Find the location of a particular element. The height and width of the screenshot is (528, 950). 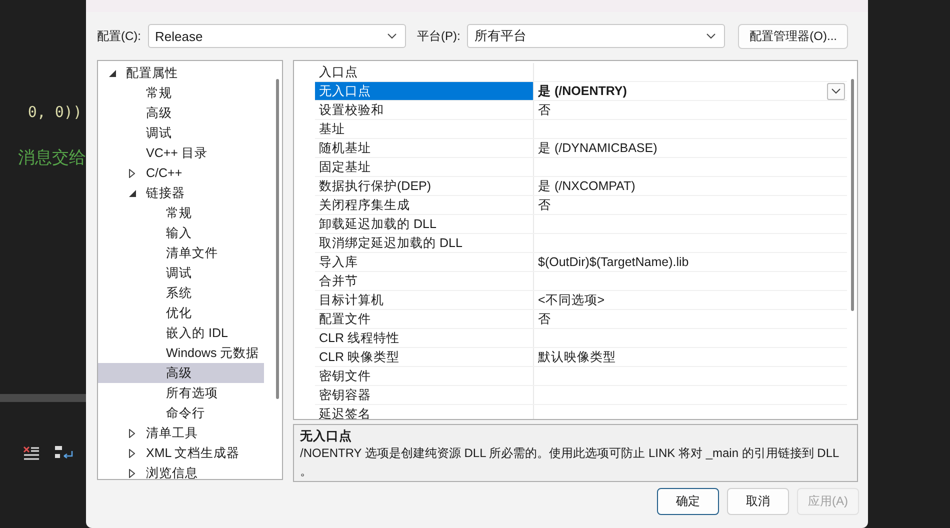

property-name: 数据执行保护(DEP) is located at coordinates (424, 186).